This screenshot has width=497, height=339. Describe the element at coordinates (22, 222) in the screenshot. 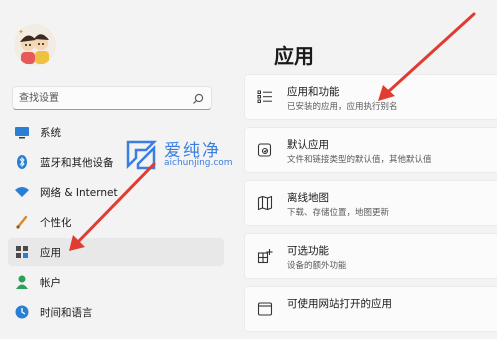

I see `brush-icon` at that location.